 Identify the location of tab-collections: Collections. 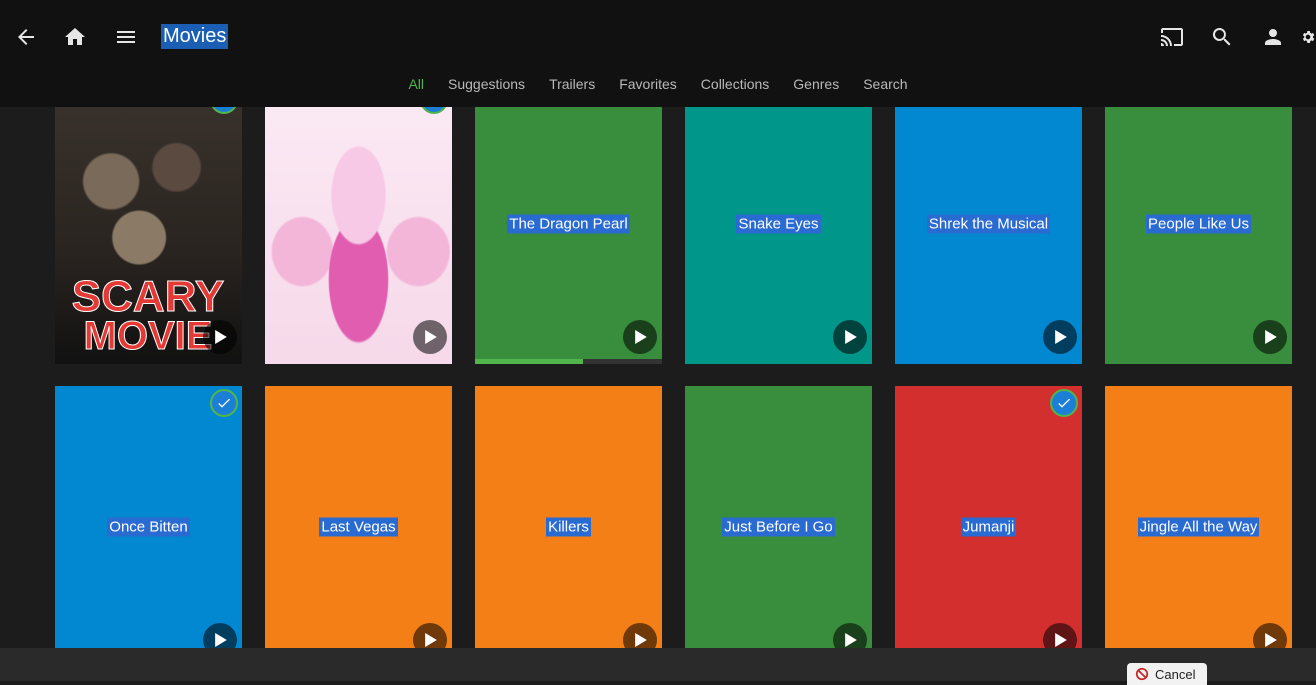
(735, 84).